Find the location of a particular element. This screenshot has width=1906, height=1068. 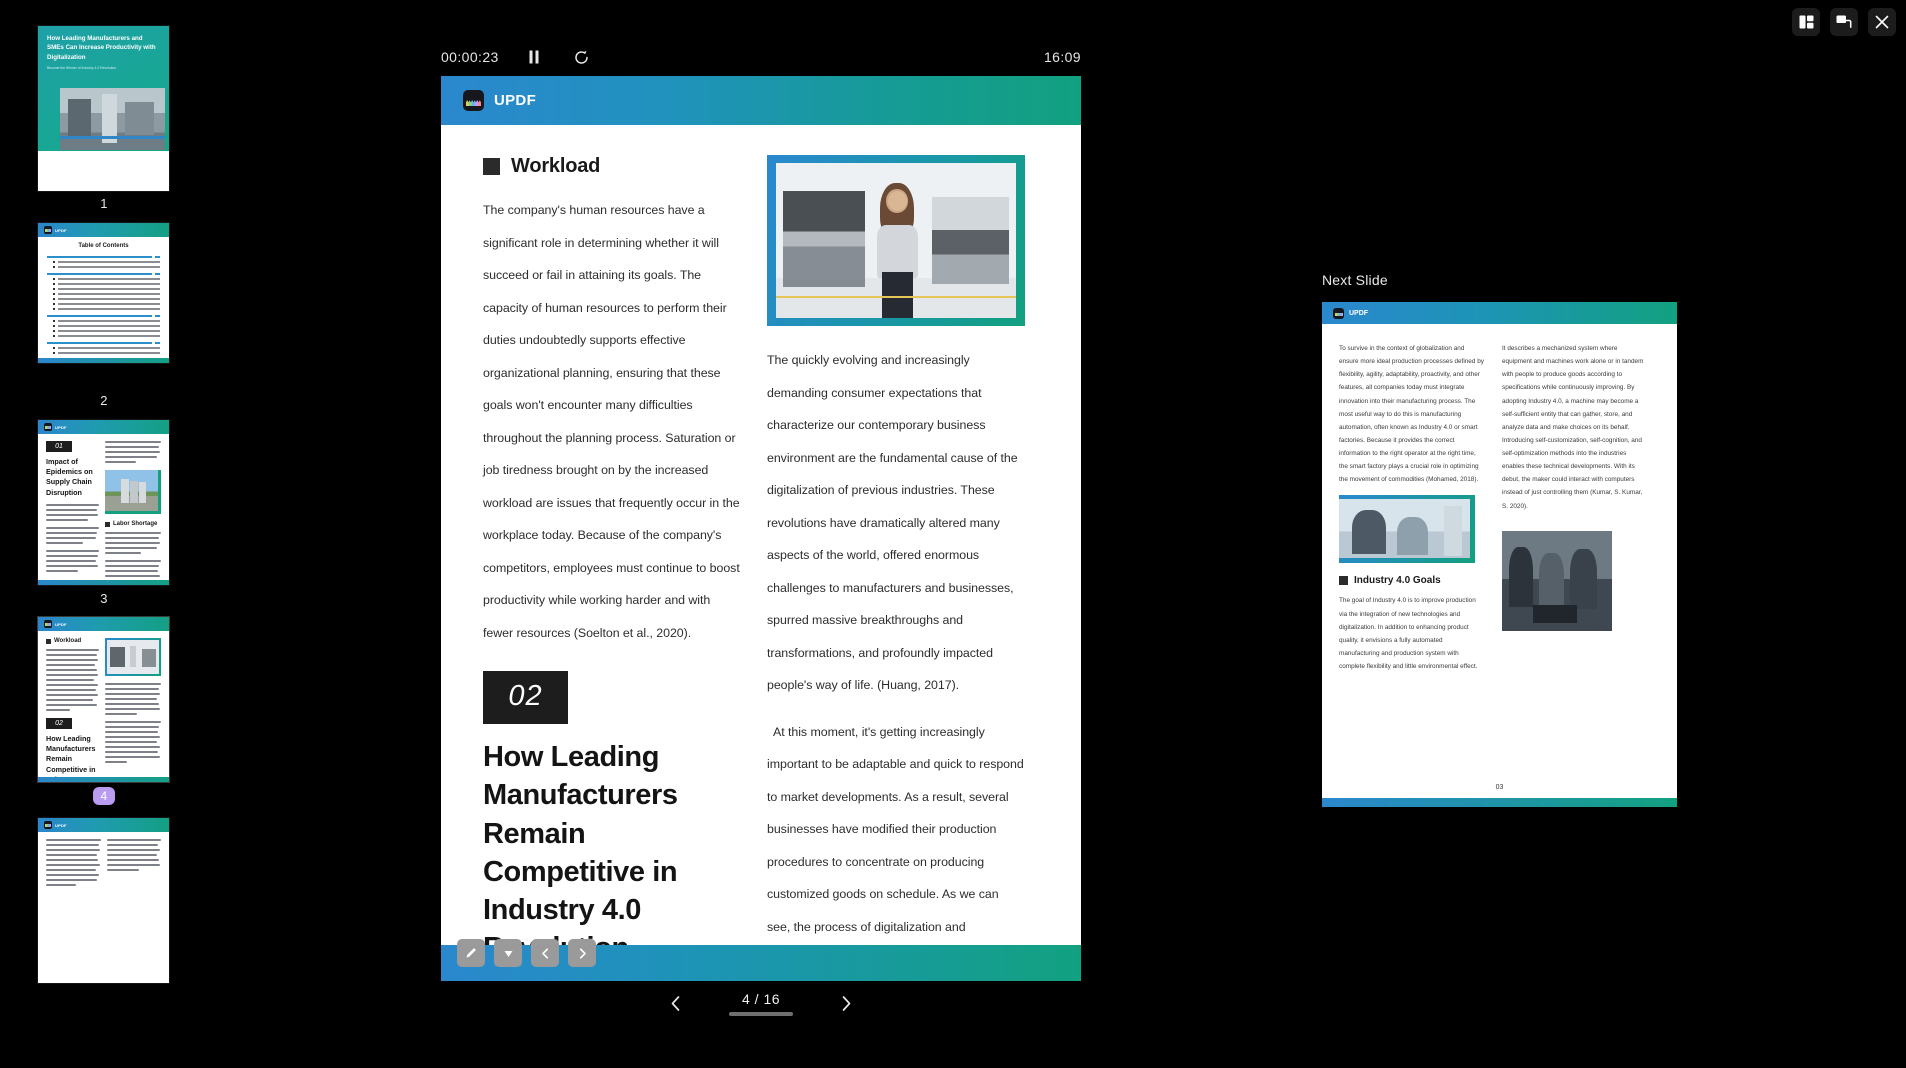

pen-icon is located at coordinates (471, 953).